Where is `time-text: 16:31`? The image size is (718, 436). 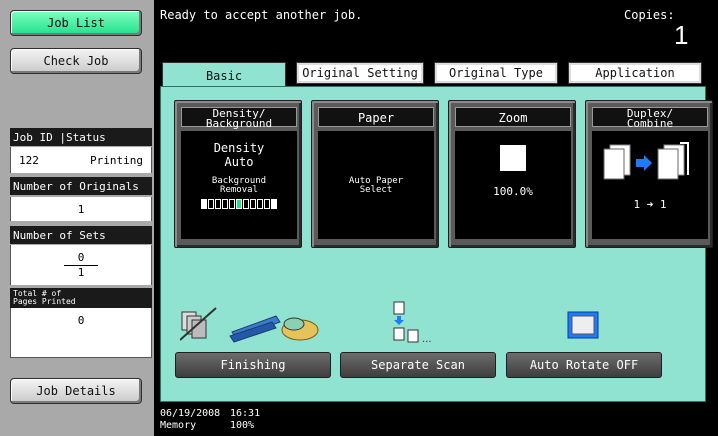
time-text: 16:31 is located at coordinates (245, 413).